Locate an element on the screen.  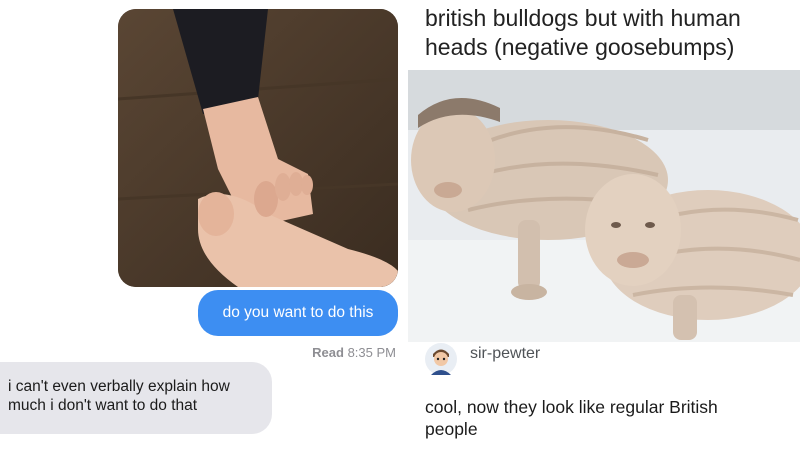
read-receipt: Read 8:35 PM is located at coordinates (354, 352).